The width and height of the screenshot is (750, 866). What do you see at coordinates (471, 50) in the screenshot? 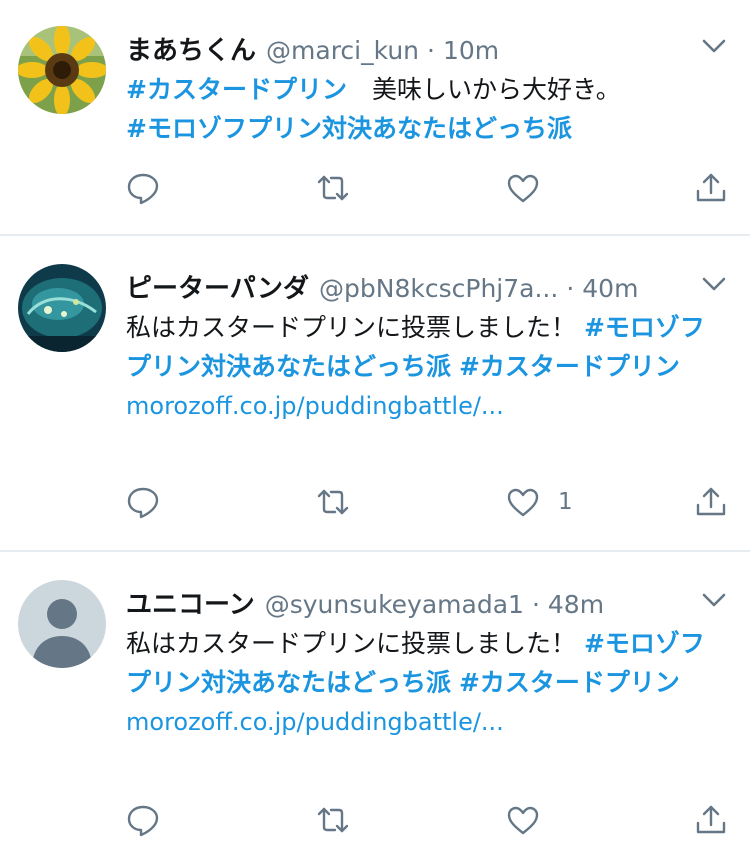
I see `timestamp: 10m` at bounding box center [471, 50].